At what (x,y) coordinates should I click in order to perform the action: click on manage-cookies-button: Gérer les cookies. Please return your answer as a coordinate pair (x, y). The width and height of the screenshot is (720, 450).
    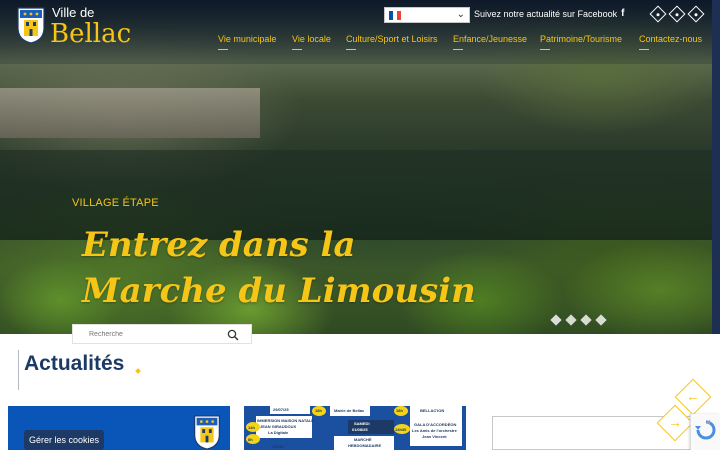
    Looking at the image, I should click on (64, 440).